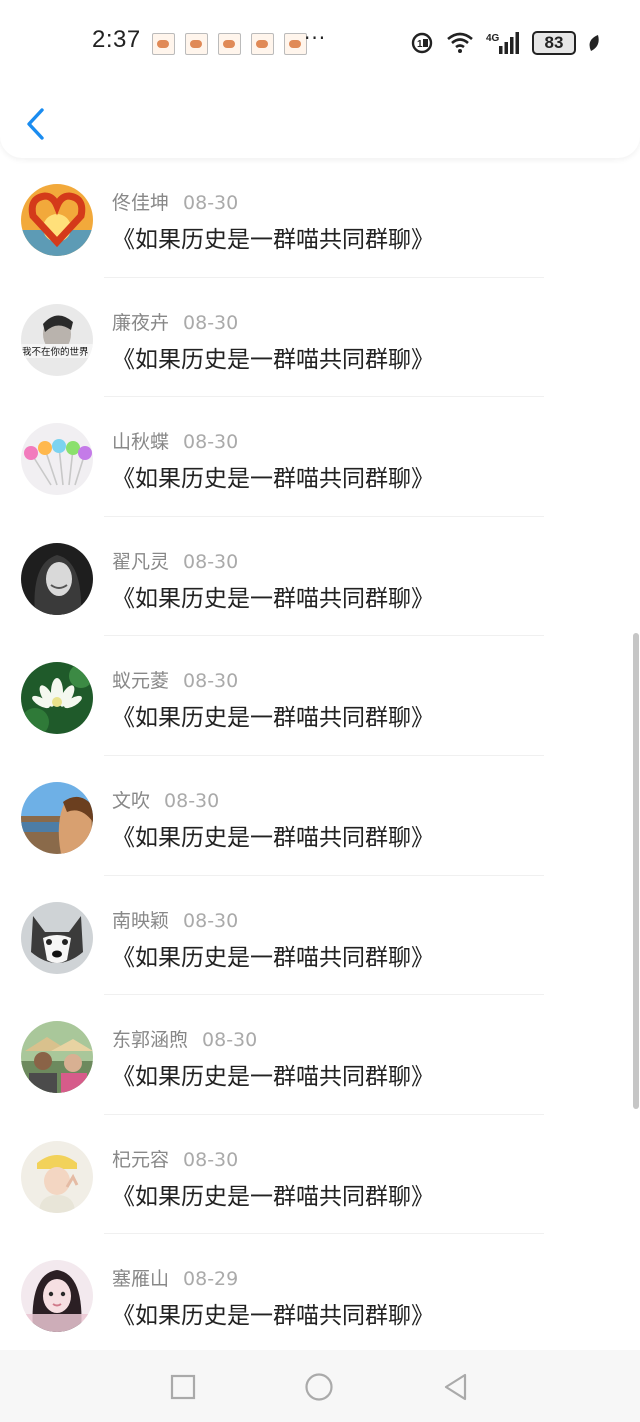 The height and width of the screenshot is (1422, 640). I want to click on sender-meta: 南映颖 08-30, so click(175, 919).